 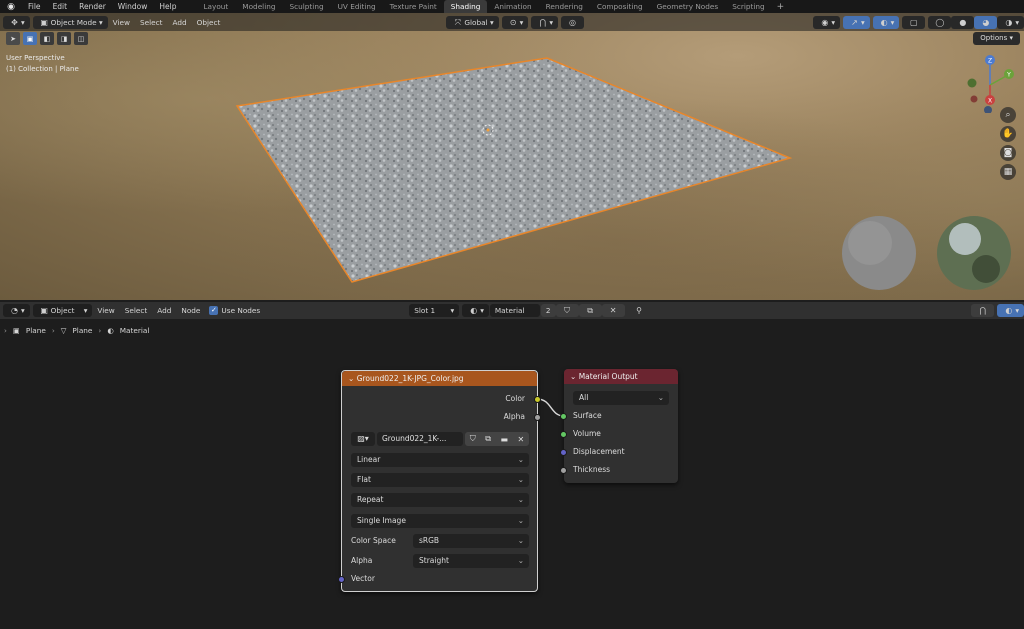 I want to click on blender-logo-icon: ◉, so click(x=11, y=7).